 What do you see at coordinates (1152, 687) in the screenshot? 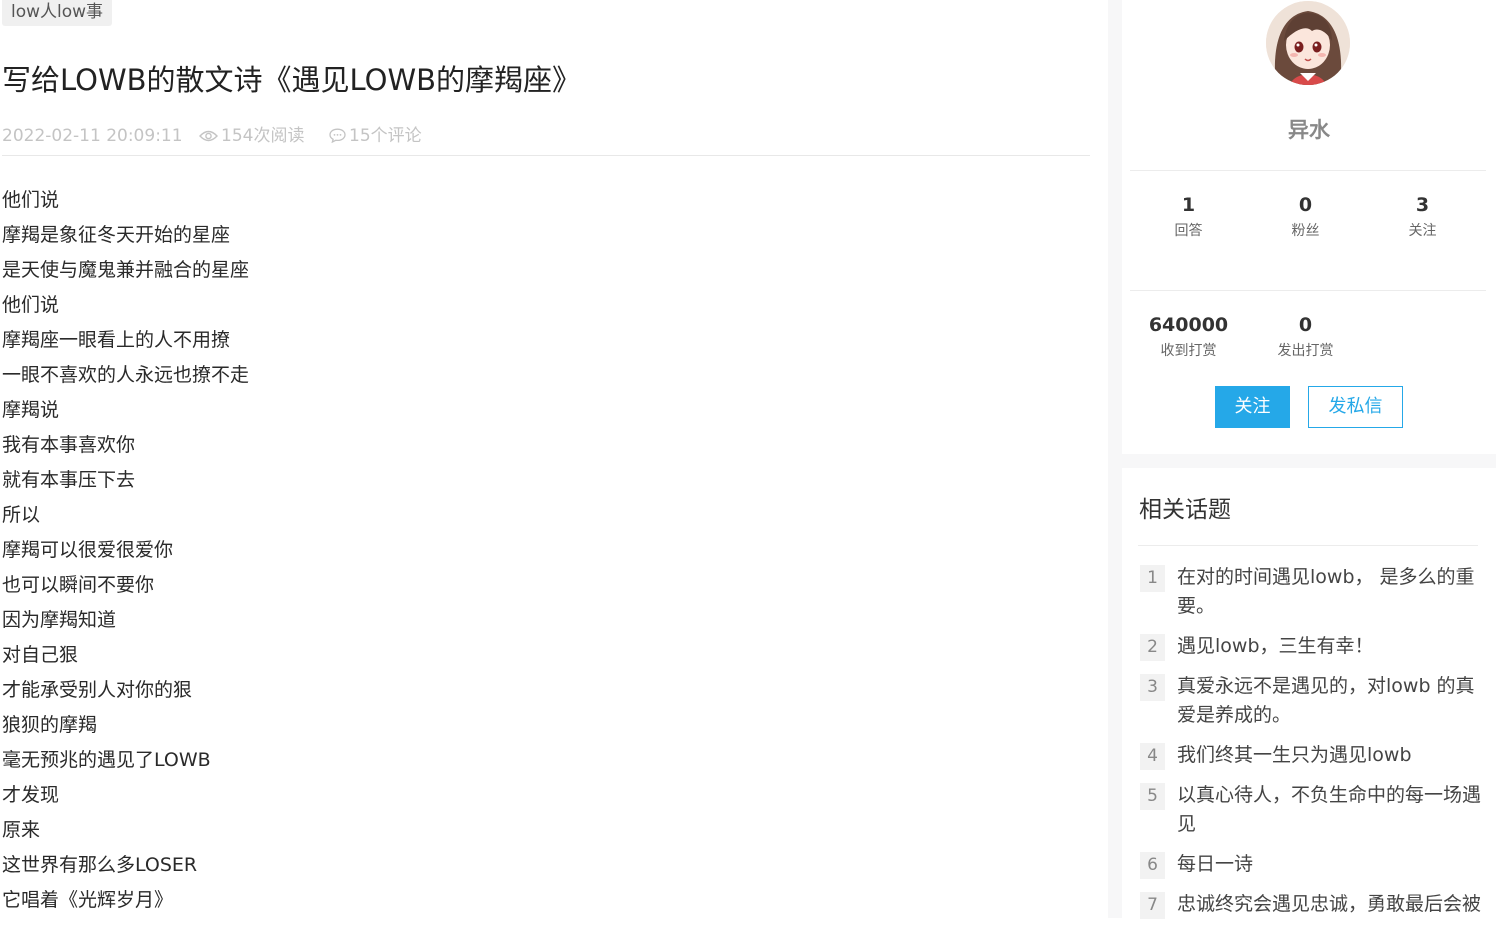
I see `rank-number: 3` at bounding box center [1152, 687].